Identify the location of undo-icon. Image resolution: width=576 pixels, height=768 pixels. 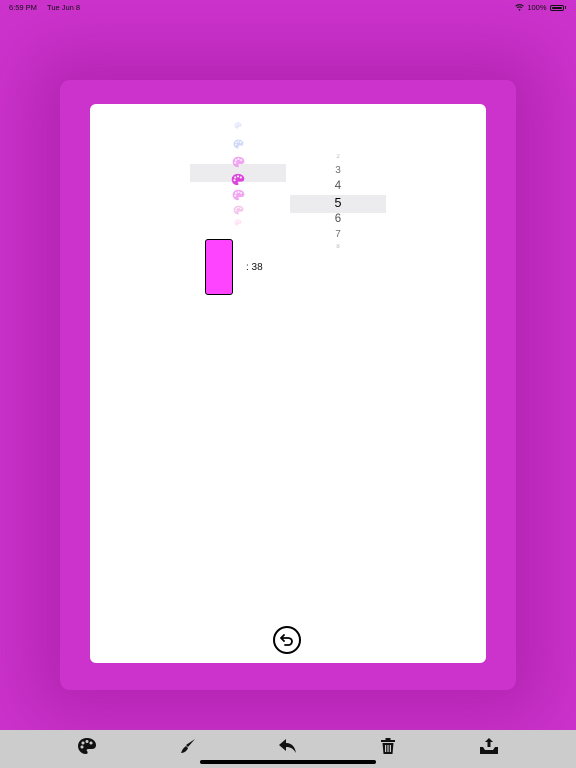
(287, 746).